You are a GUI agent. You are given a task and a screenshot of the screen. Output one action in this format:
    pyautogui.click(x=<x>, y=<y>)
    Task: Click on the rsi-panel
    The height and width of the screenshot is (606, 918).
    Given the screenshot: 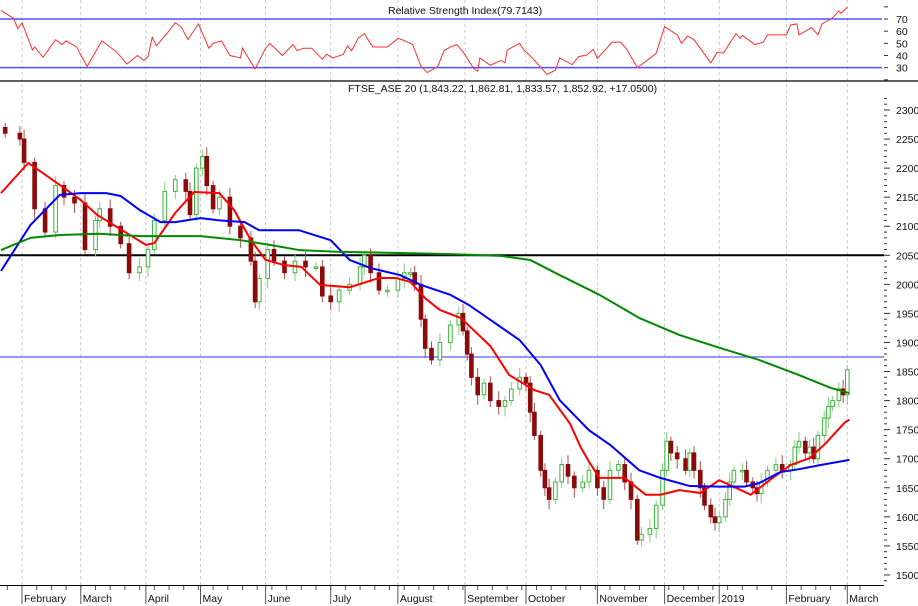 What is the action you would take?
    pyautogui.click(x=441, y=40)
    